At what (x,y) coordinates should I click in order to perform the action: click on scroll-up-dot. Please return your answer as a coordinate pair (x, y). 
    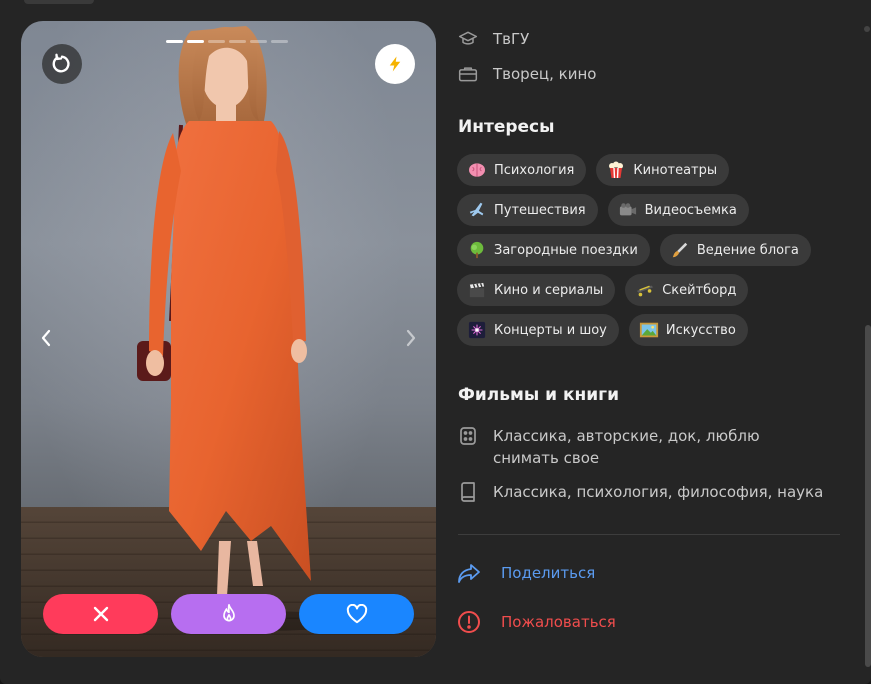
    Looking at the image, I should click on (867, 29).